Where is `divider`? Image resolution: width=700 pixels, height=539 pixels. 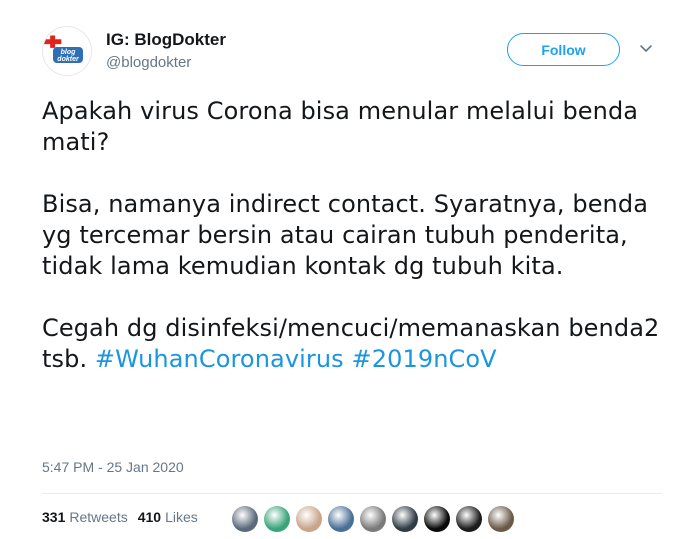 divider is located at coordinates (352, 493).